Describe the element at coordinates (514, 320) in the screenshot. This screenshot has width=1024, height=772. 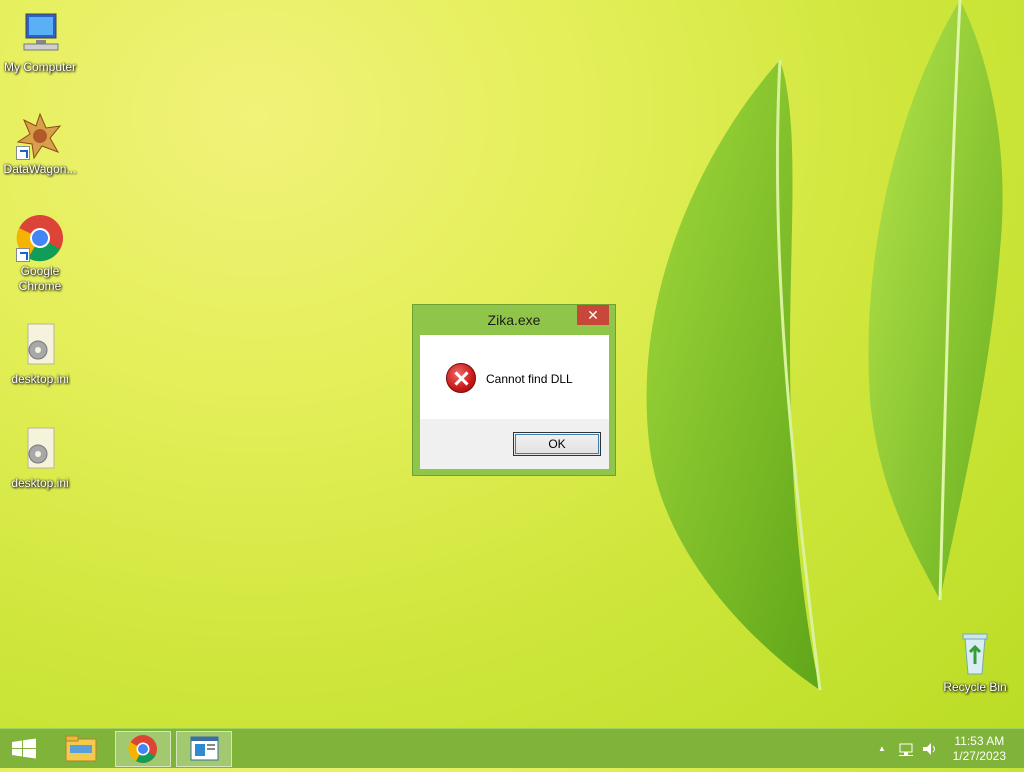
I see `dialog-titlebar: Zika.exe ✕` at that location.